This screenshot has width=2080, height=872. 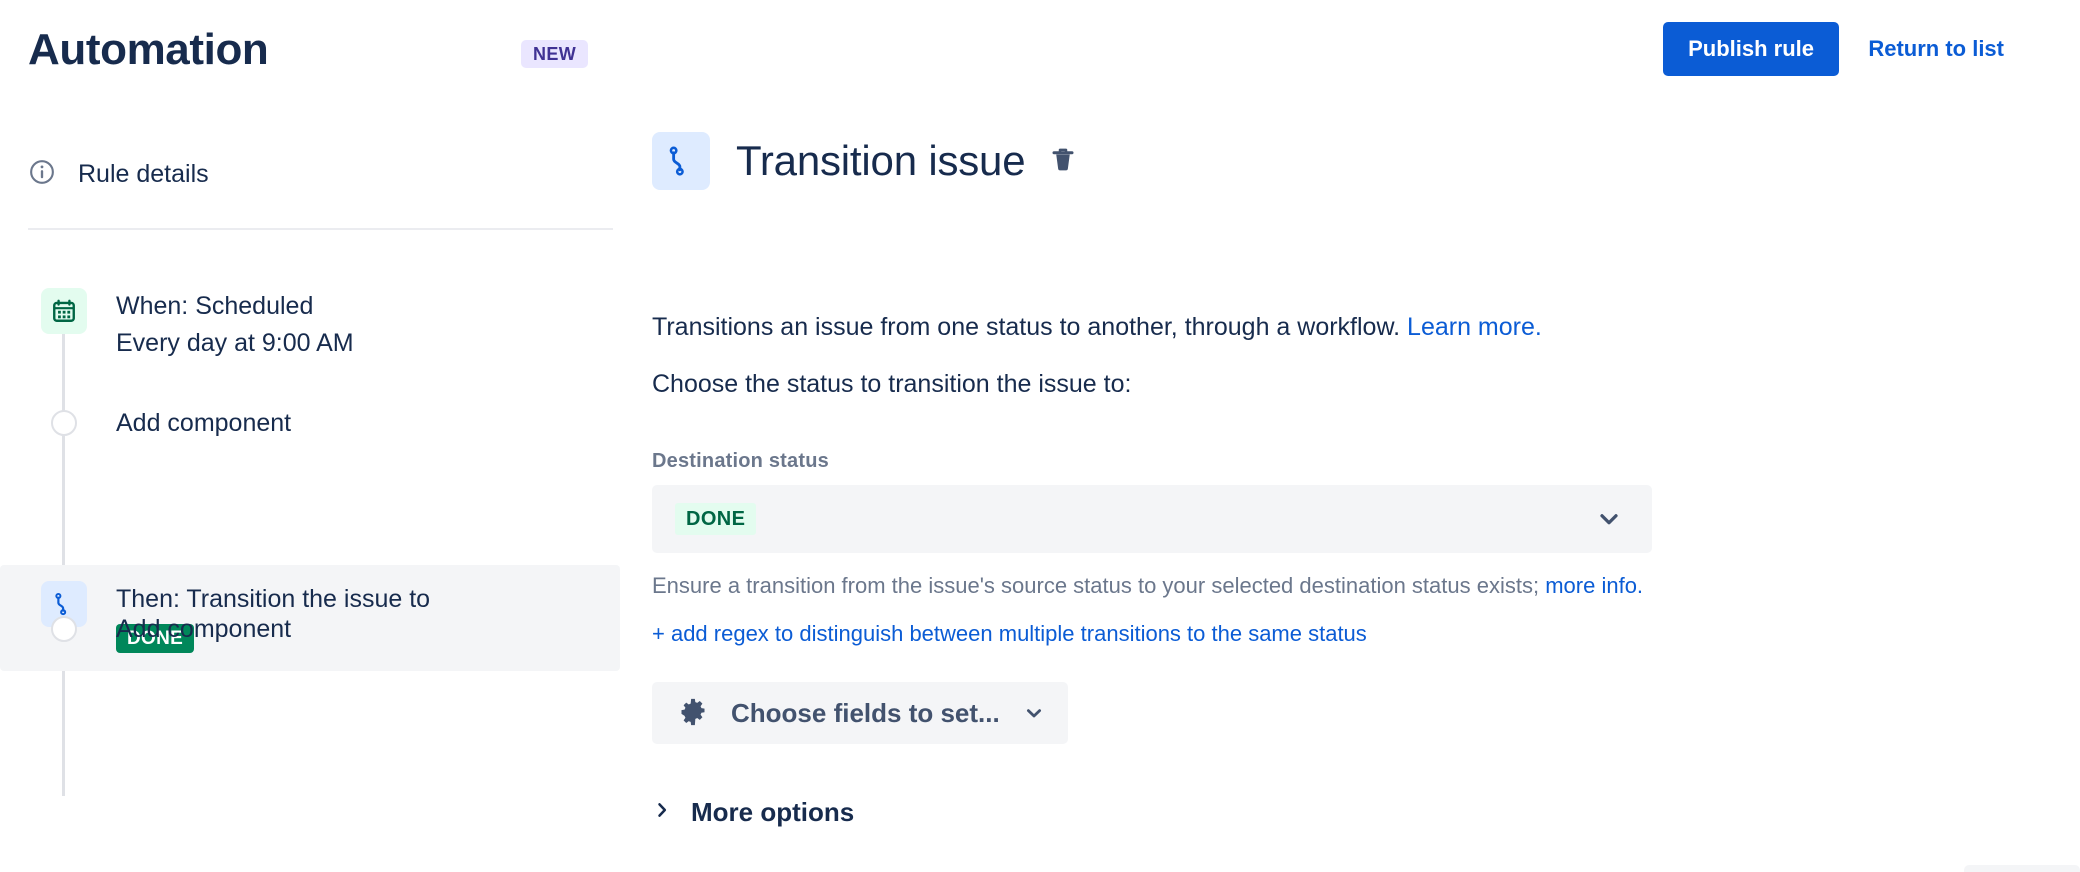 What do you see at coordinates (1751, 49) in the screenshot?
I see `publish-rule-button: Publish rule` at bounding box center [1751, 49].